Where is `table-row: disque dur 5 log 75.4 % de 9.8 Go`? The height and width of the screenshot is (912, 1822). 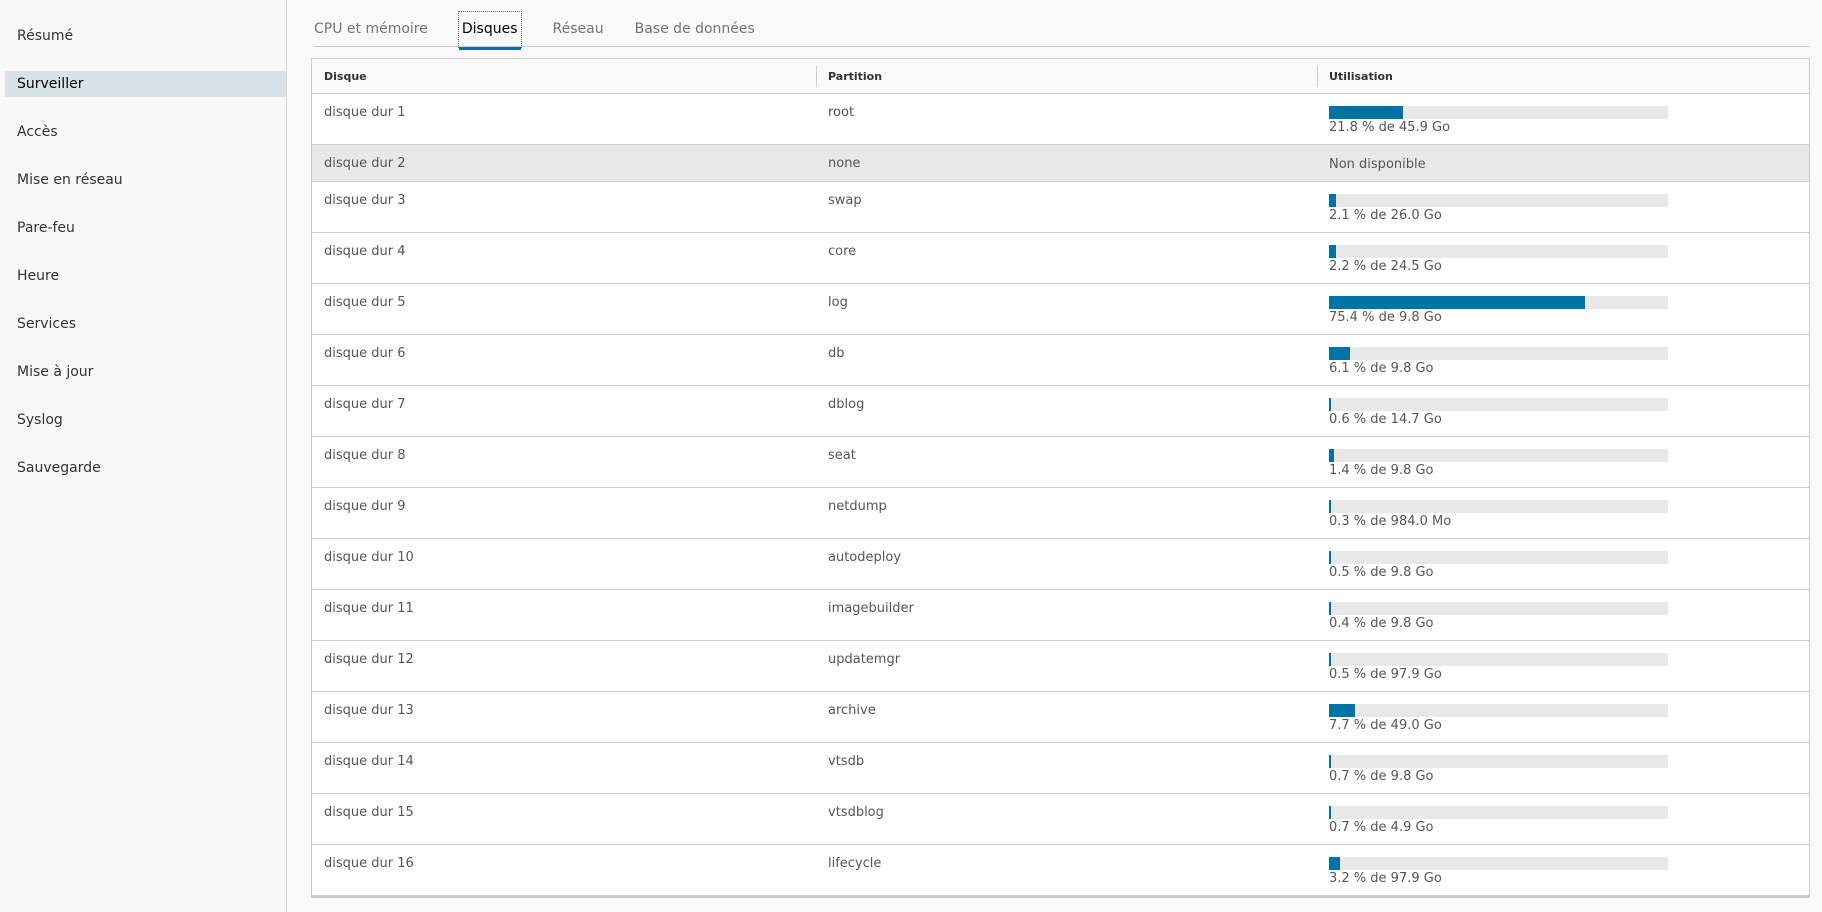
table-row: disque dur 5 log 75.4 % de 9.8 Go is located at coordinates (1060, 309).